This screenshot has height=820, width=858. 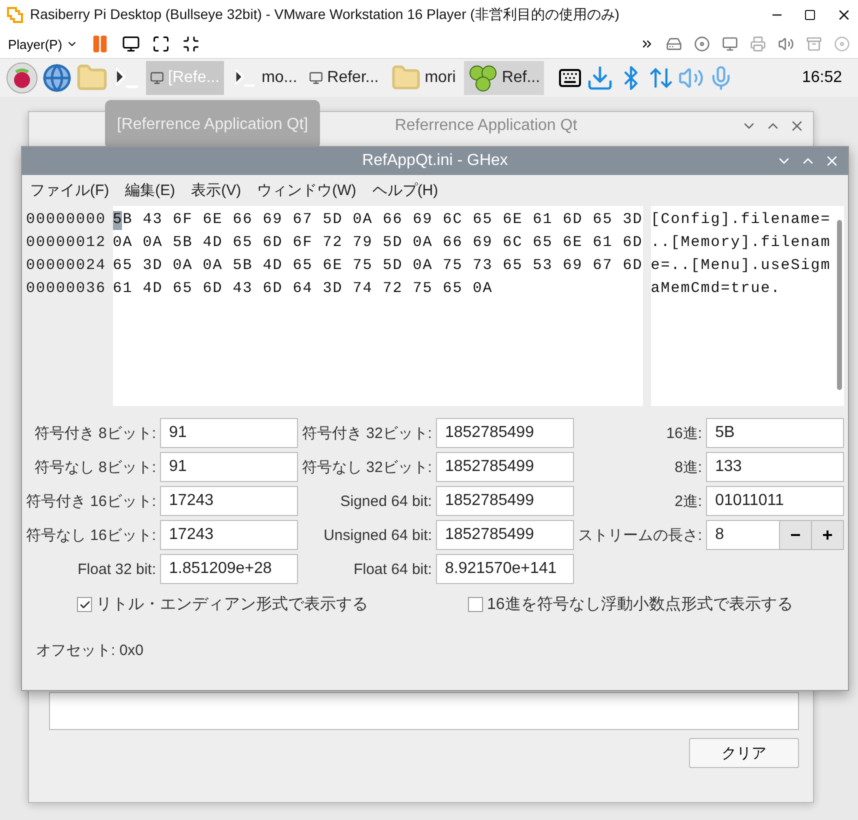 I want to click on text-area, so click(x=424, y=711).